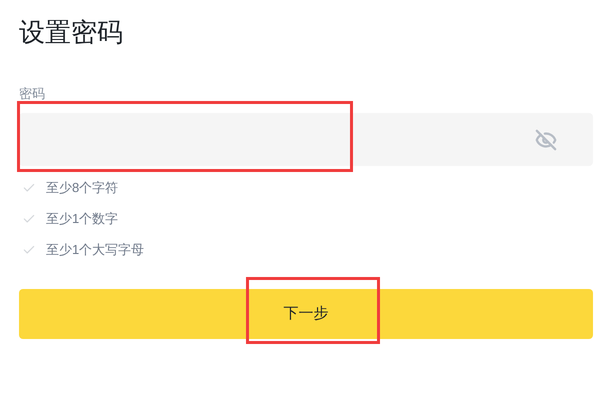 Image resolution: width=612 pixels, height=408 pixels. What do you see at coordinates (71, 32) in the screenshot?
I see `page-title: 设置密码` at bounding box center [71, 32].